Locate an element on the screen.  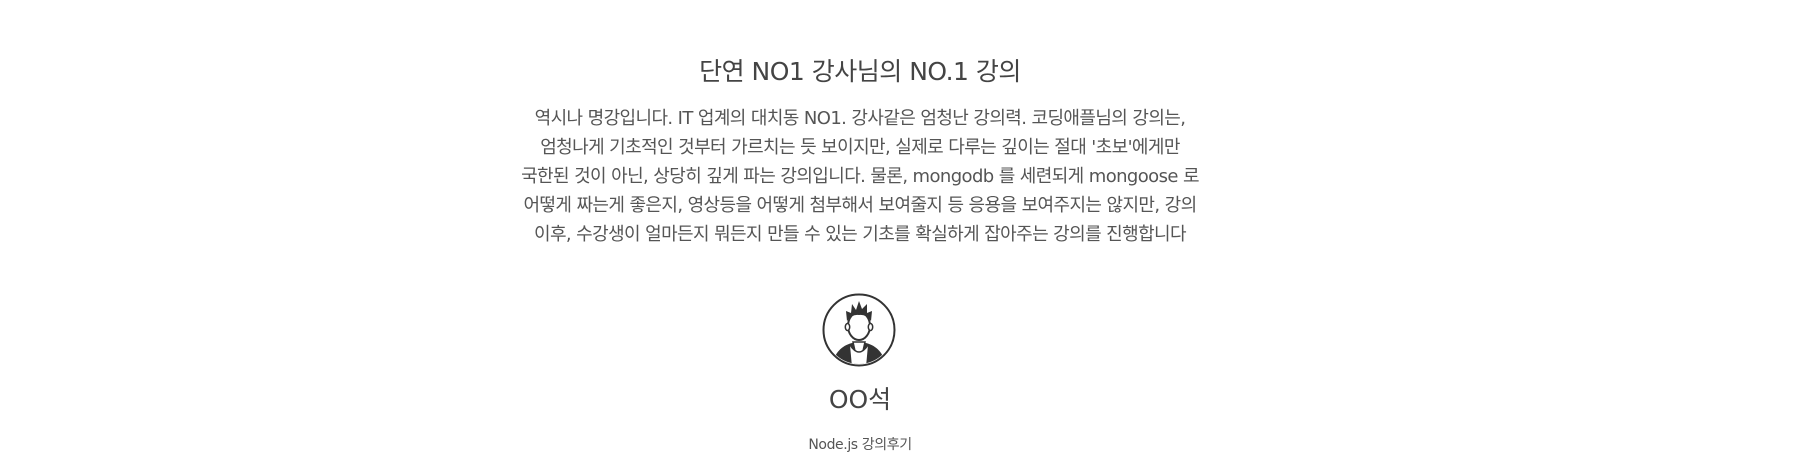
user-avatar-icon is located at coordinates (859, 330).